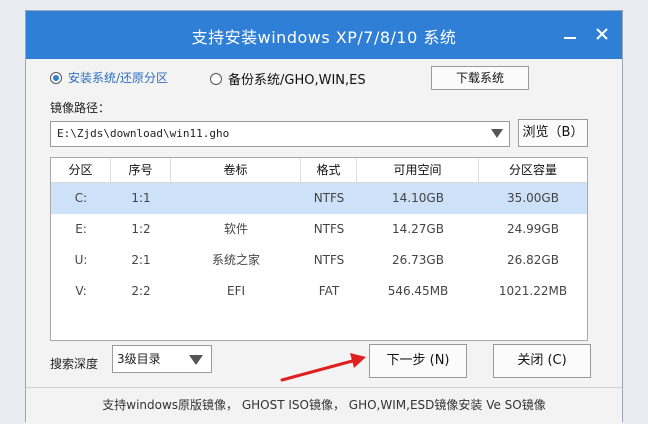 This screenshot has width=648, height=424. I want to click on close-icon, so click(602, 34).